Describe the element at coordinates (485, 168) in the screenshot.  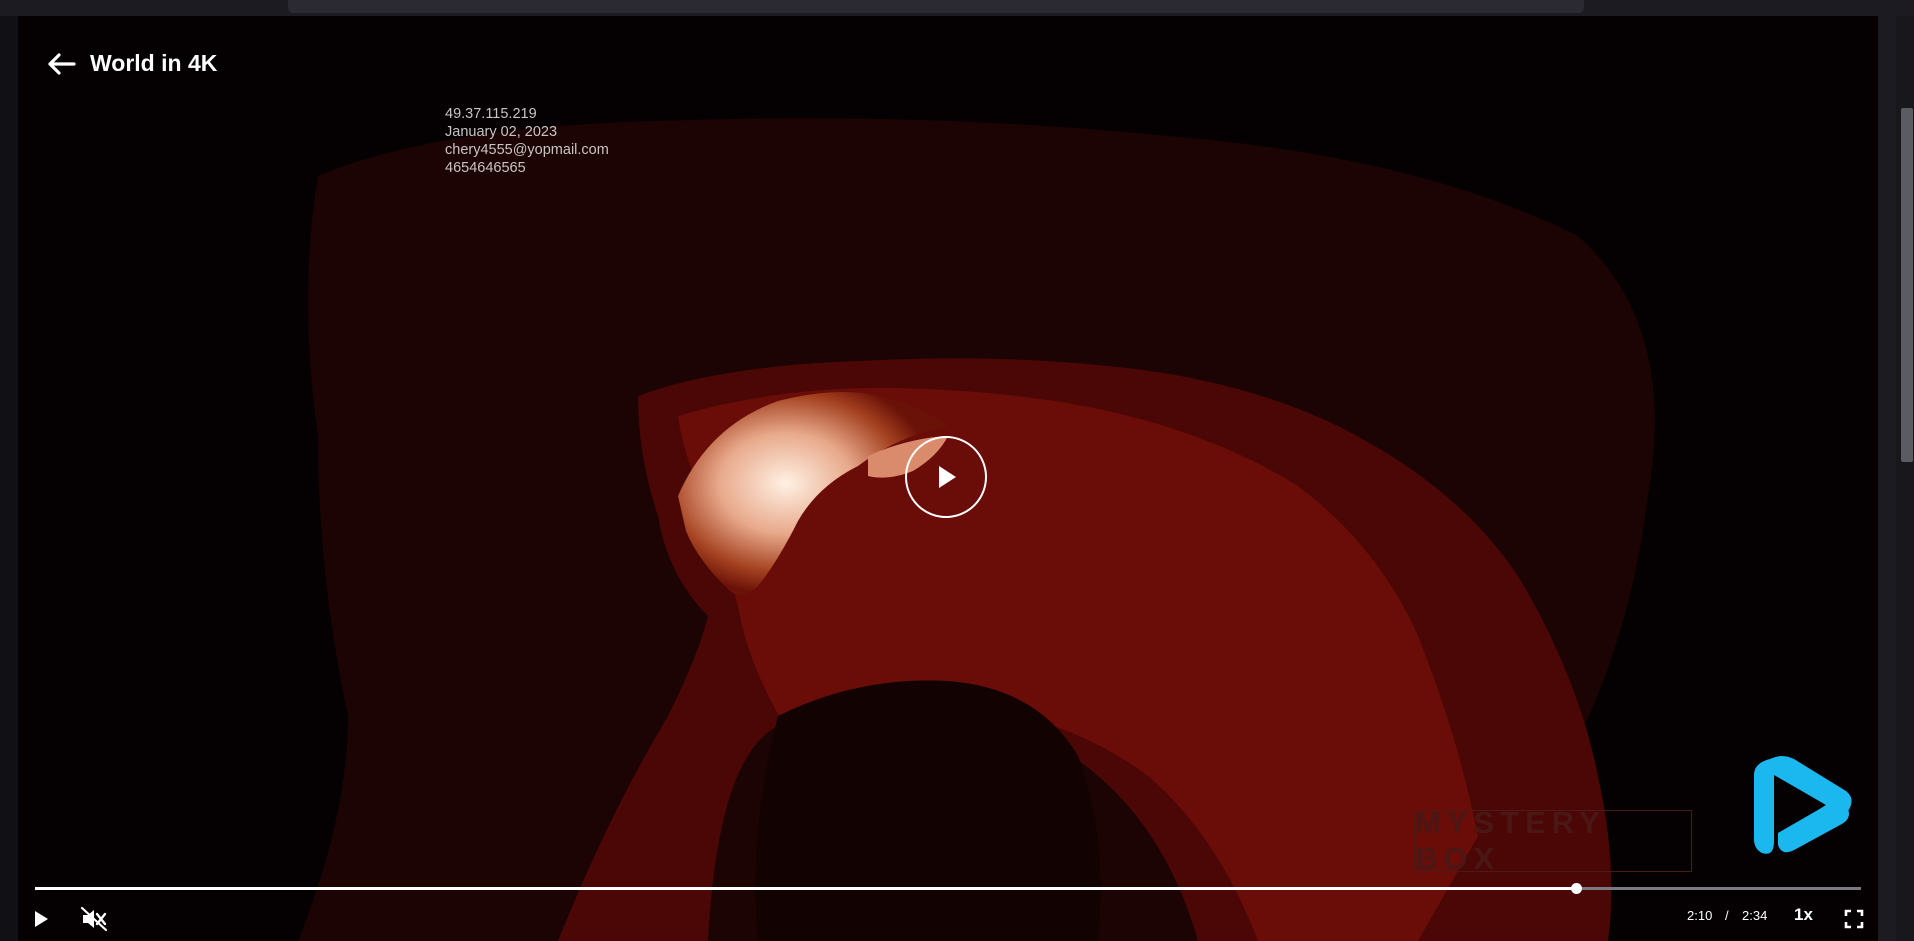
I see `watermark-phone: 4654646565` at that location.